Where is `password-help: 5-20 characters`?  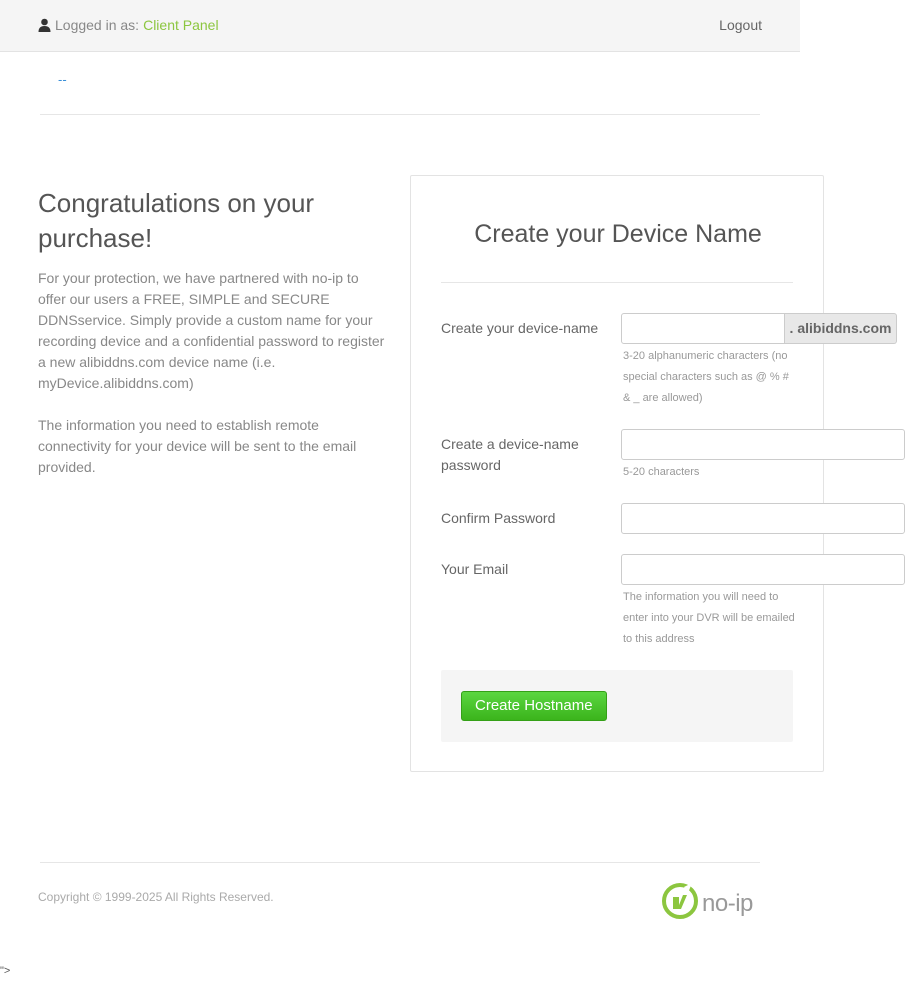 password-help: 5-20 characters is located at coordinates (661, 472).